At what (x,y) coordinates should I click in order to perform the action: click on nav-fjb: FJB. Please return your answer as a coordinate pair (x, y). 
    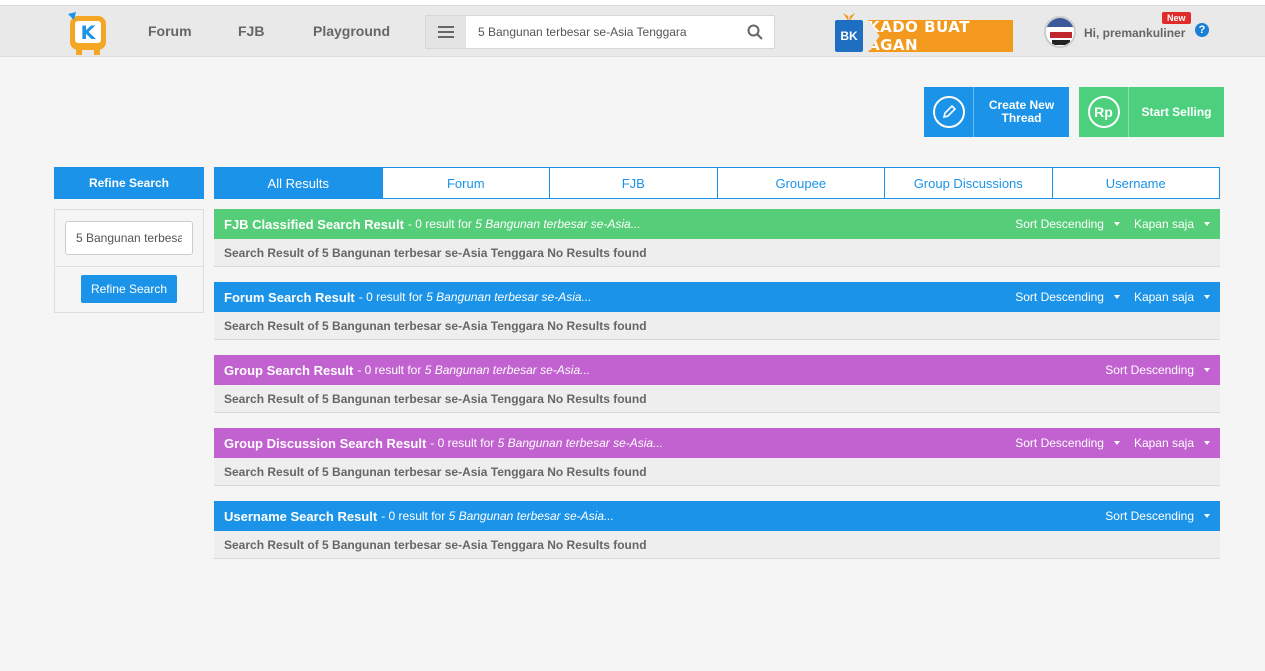
    Looking at the image, I should click on (251, 31).